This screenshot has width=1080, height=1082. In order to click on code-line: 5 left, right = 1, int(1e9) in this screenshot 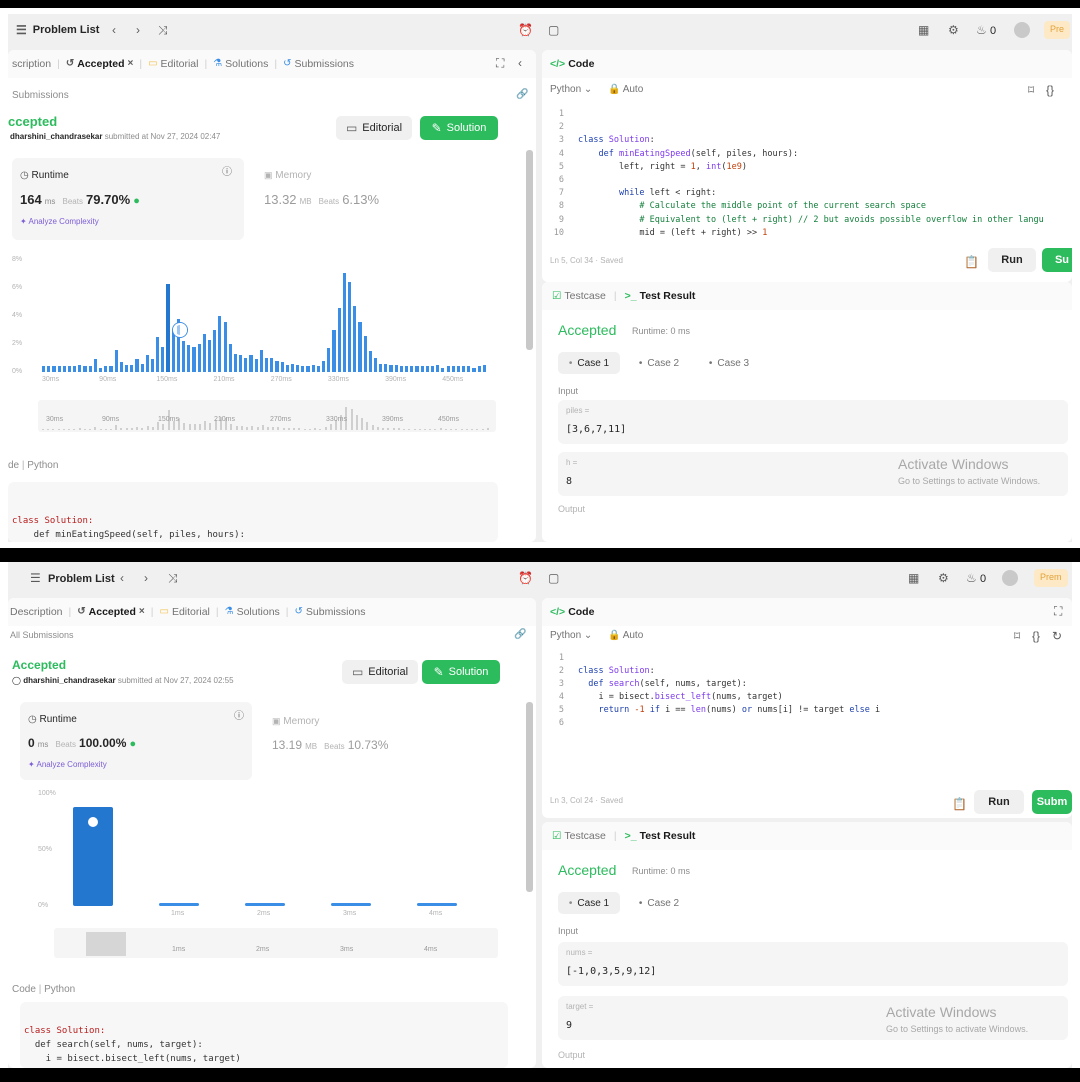, I will do `click(793, 167)`.